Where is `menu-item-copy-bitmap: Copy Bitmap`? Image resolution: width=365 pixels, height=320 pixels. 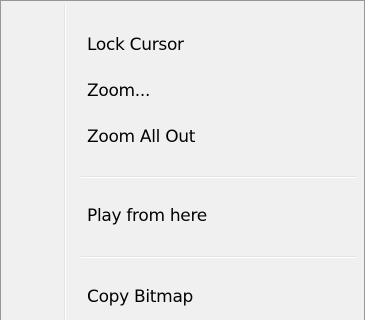
menu-item-copy-bitmap: Copy Bitmap is located at coordinates (182, 297).